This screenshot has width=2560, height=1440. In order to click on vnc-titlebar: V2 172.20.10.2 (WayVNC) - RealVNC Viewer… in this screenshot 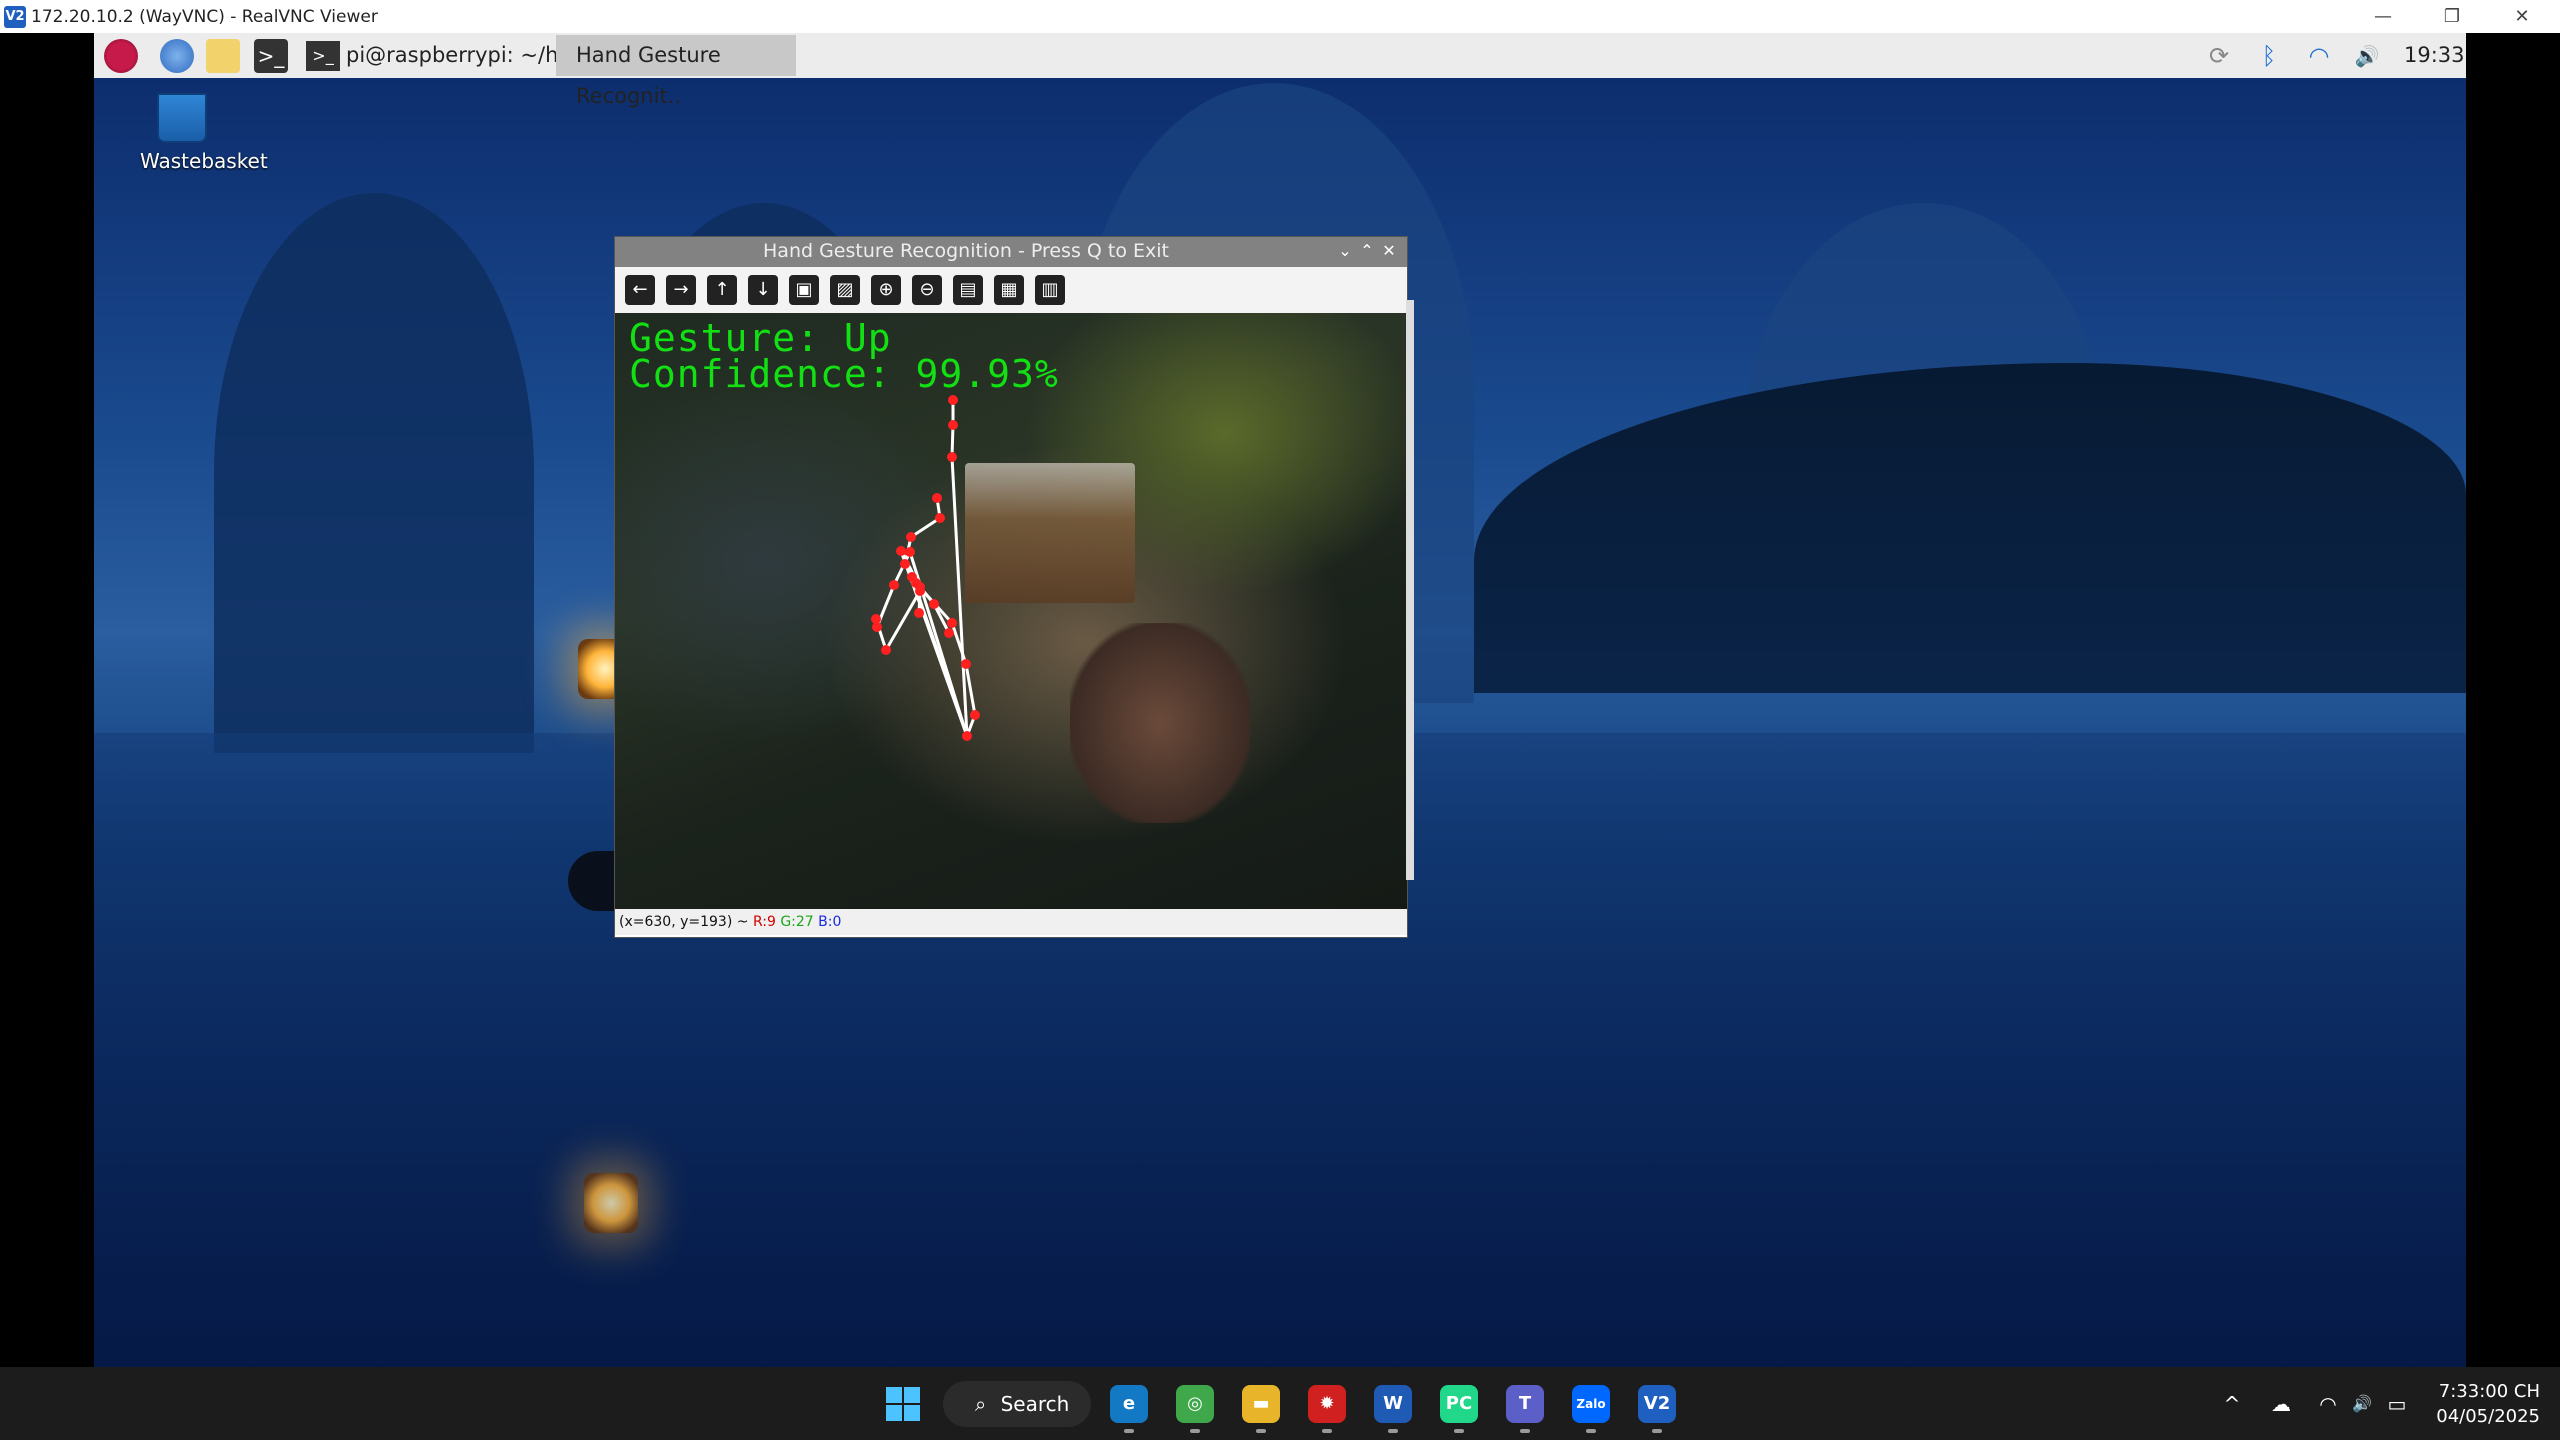, I will do `click(1280, 16)`.